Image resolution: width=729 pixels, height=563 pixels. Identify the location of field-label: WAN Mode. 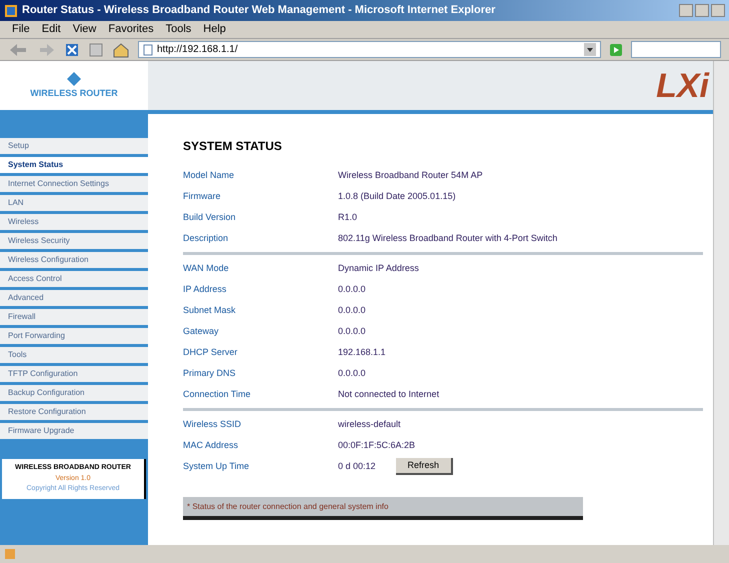
(206, 268).